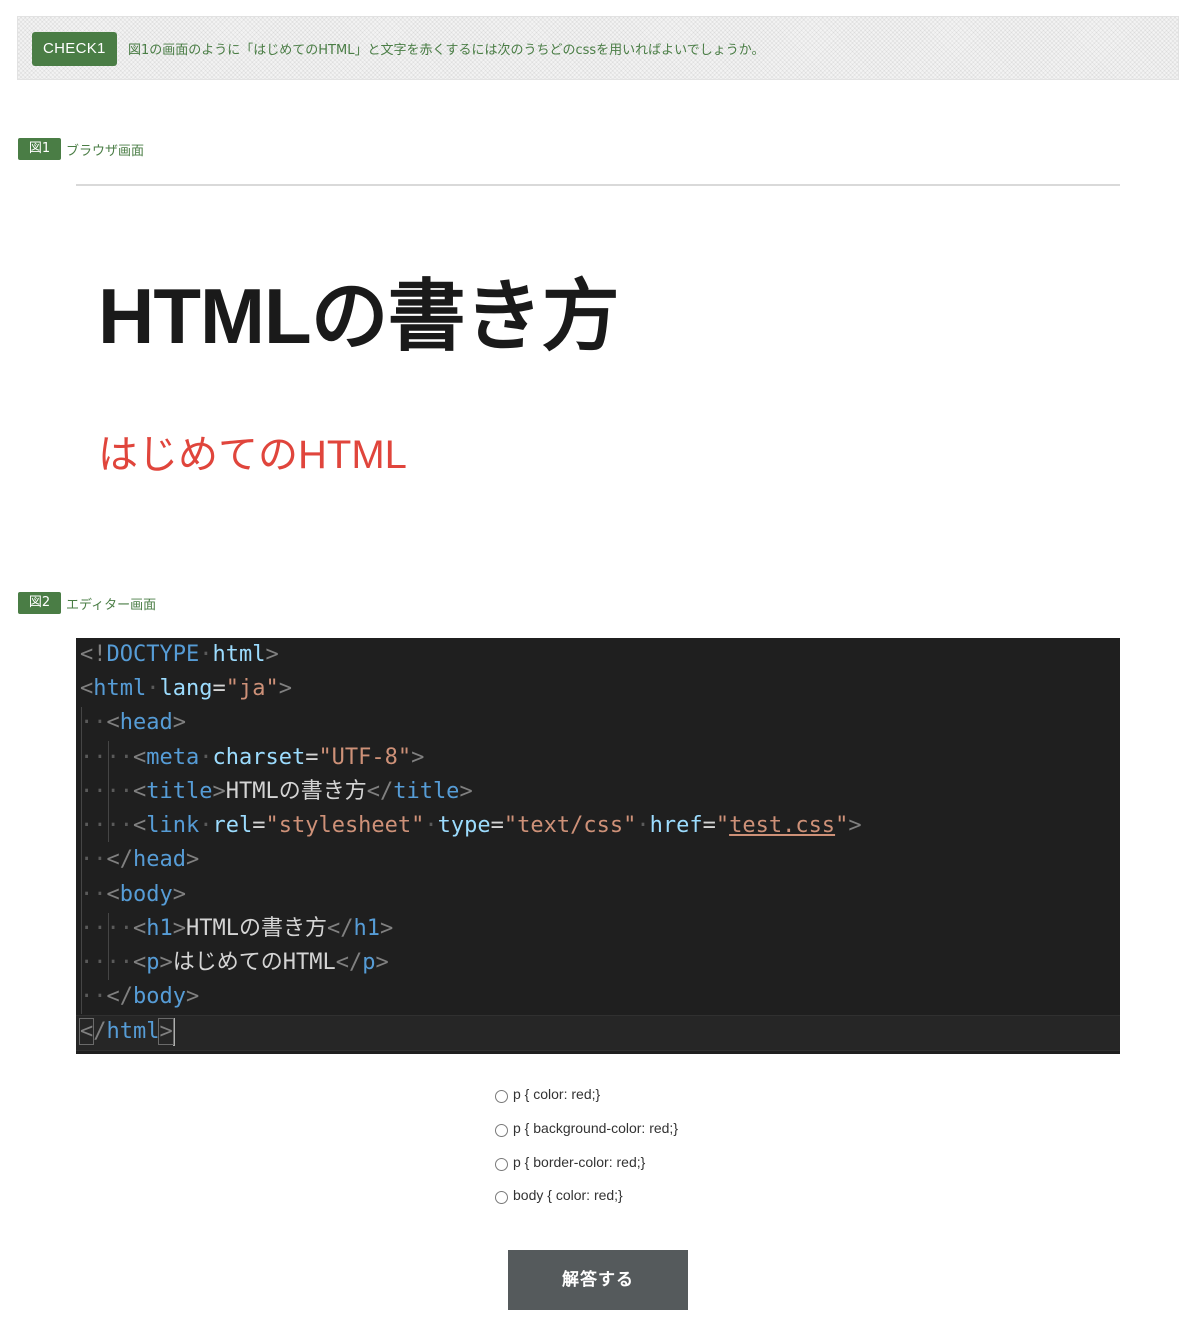 The width and height of the screenshot is (1198, 1342). Describe the element at coordinates (568, 1195) in the screenshot. I see `option-label: body { color: red;}` at that location.